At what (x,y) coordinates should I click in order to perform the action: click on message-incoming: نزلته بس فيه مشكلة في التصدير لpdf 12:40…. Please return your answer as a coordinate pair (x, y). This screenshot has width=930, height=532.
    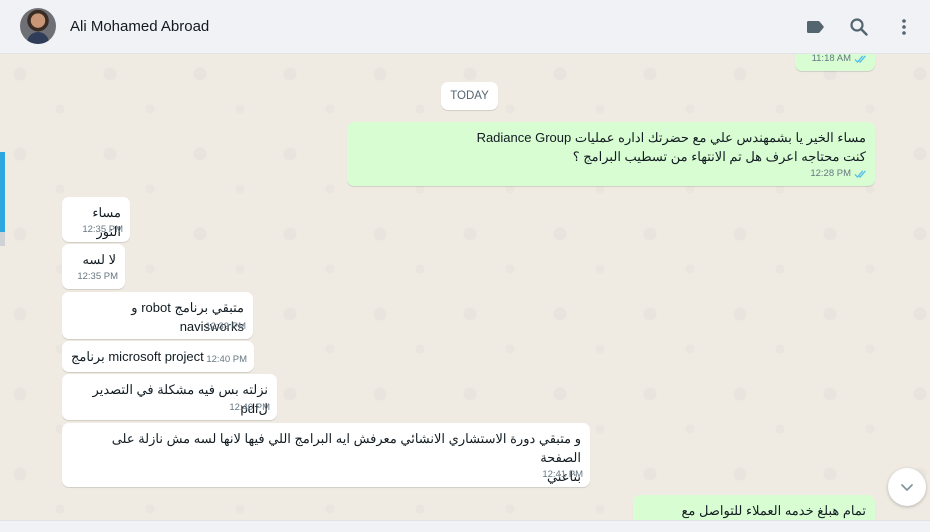
    Looking at the image, I should click on (169, 397).